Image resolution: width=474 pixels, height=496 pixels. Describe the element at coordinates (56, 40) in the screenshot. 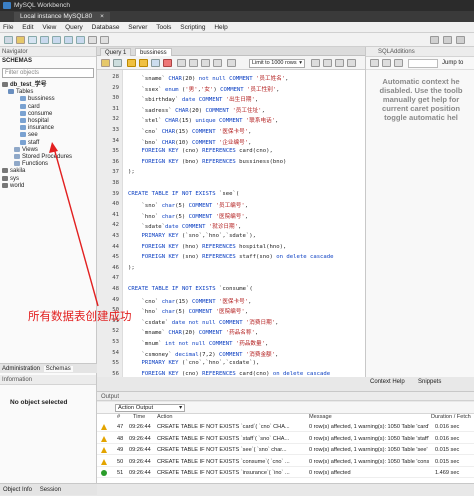

I see `create-view-icon` at that location.